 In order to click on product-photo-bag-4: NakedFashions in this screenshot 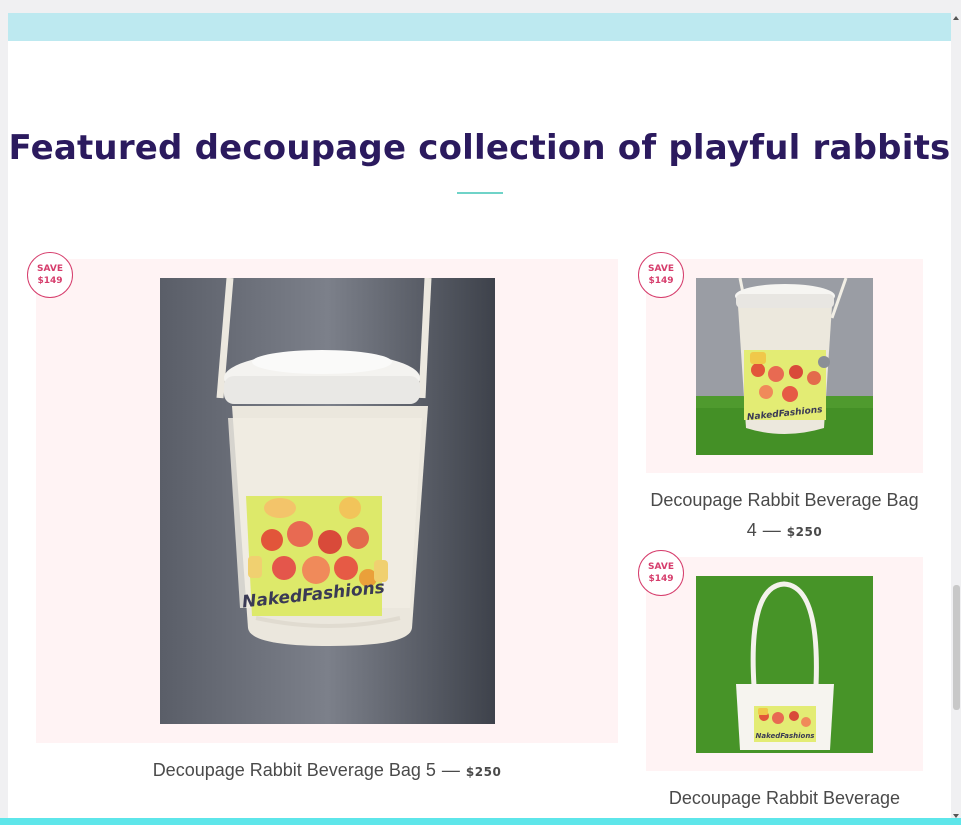, I will do `click(784, 366)`.